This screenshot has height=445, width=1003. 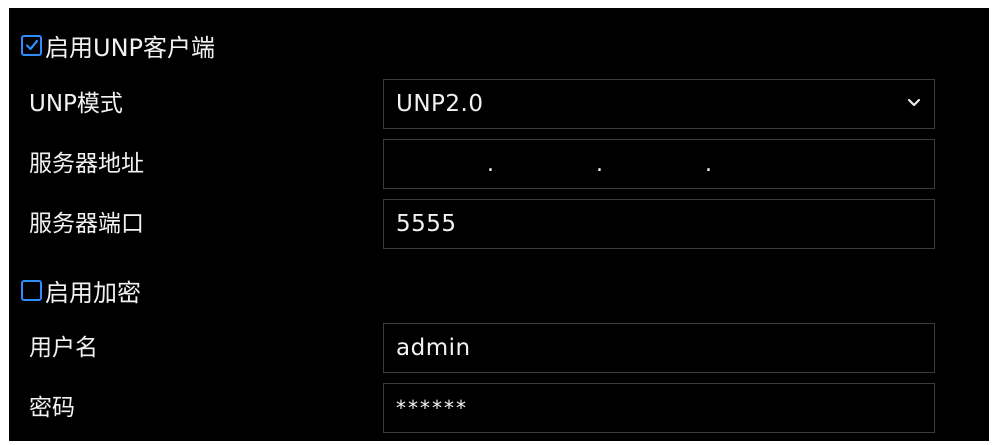 I want to click on username-row: 用户名 admin, so click(x=499, y=348).